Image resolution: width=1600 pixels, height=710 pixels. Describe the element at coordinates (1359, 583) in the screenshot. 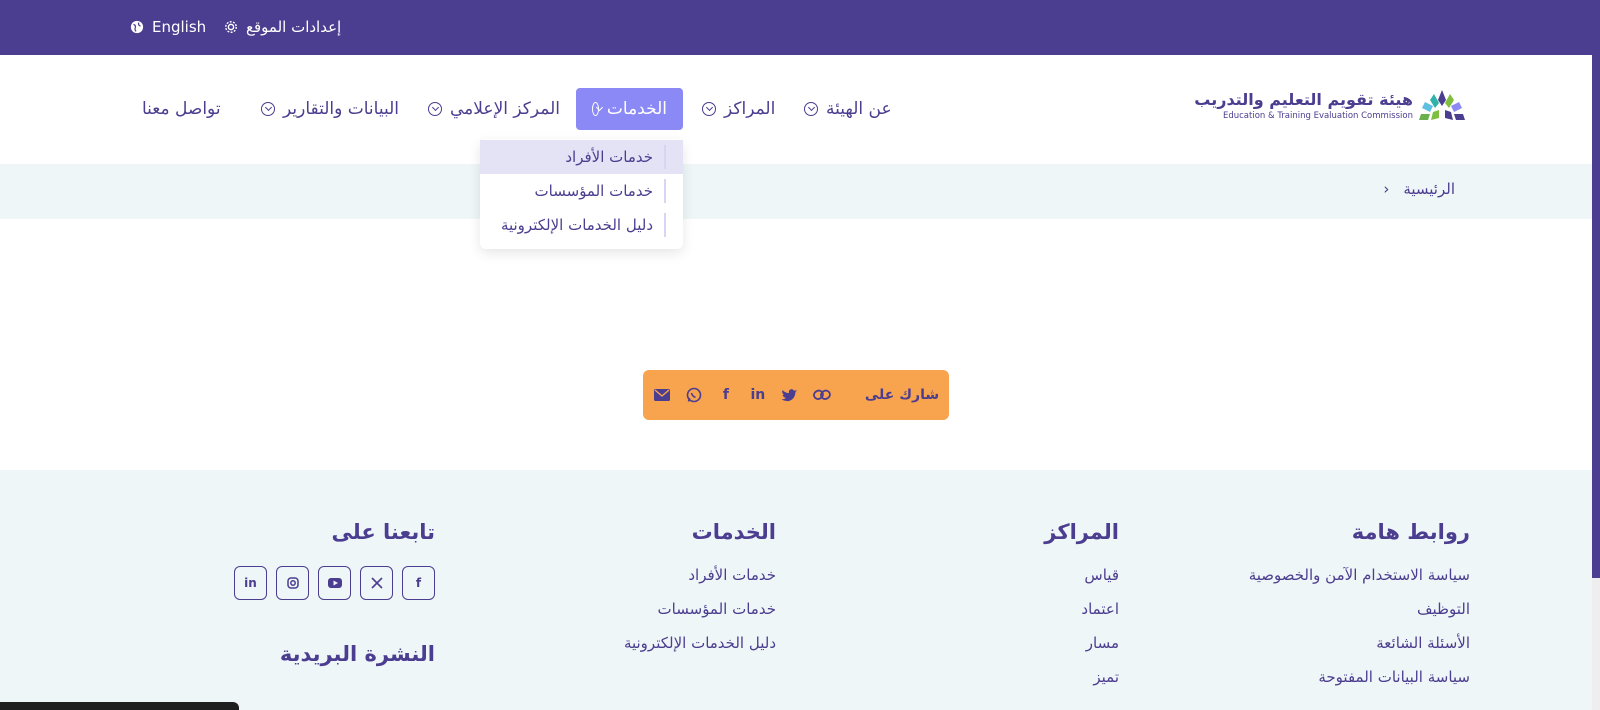

I see `footer-link-privacy: سياسة الاستخدام الآمن والخصوصية` at that location.